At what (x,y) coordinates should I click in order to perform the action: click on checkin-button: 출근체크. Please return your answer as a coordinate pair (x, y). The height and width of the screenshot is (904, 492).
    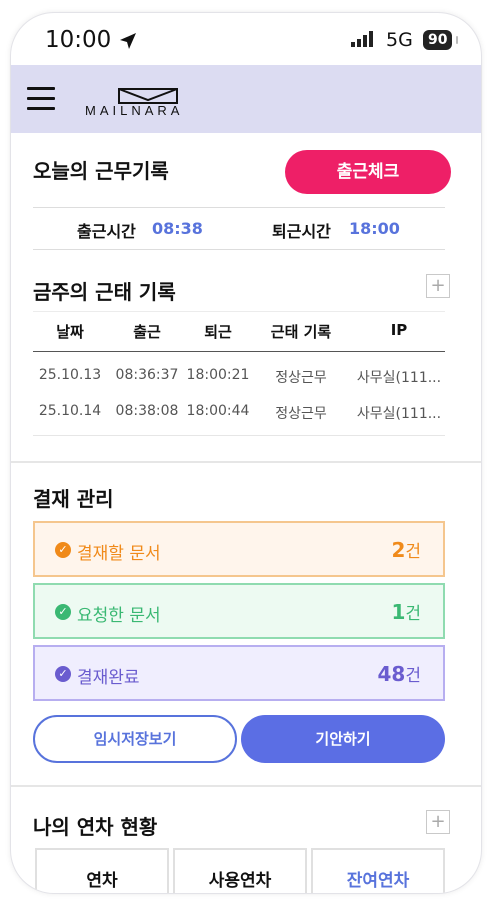
    Looking at the image, I should click on (368, 172).